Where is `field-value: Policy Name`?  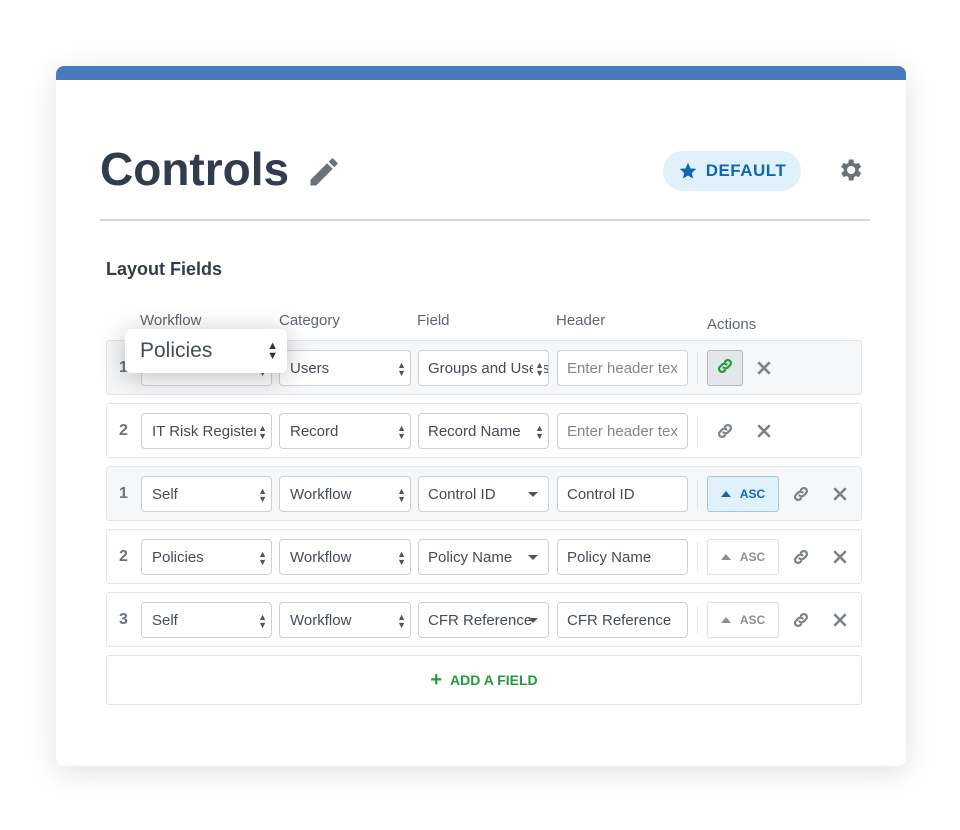
field-value: Policy Name is located at coordinates (470, 557).